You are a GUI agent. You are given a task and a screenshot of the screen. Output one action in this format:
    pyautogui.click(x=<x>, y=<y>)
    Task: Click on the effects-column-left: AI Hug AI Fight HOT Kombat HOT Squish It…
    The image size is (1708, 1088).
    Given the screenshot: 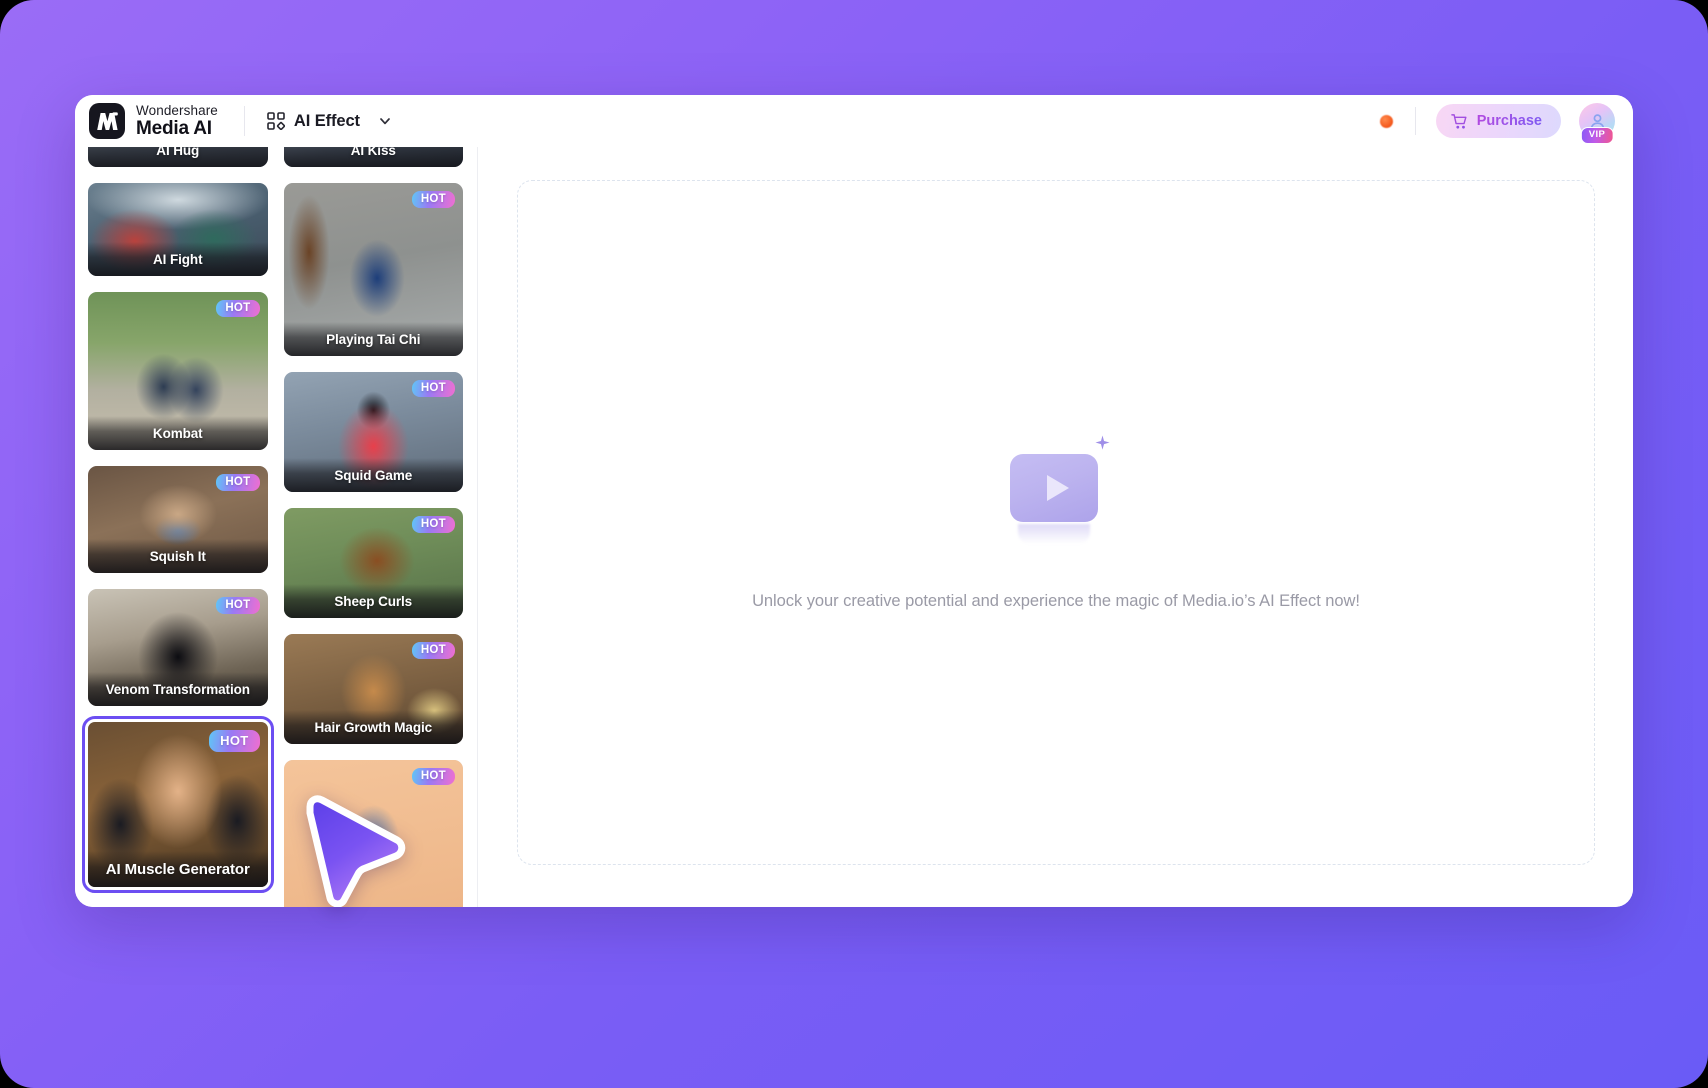 What is the action you would take?
    pyautogui.click(x=178, y=527)
    